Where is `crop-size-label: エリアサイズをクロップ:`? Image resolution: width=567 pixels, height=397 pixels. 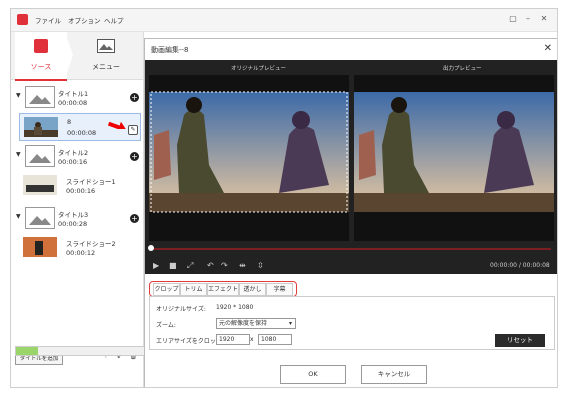
crop-size-label: エリアサイズをクロップ: is located at coordinates (190, 341).